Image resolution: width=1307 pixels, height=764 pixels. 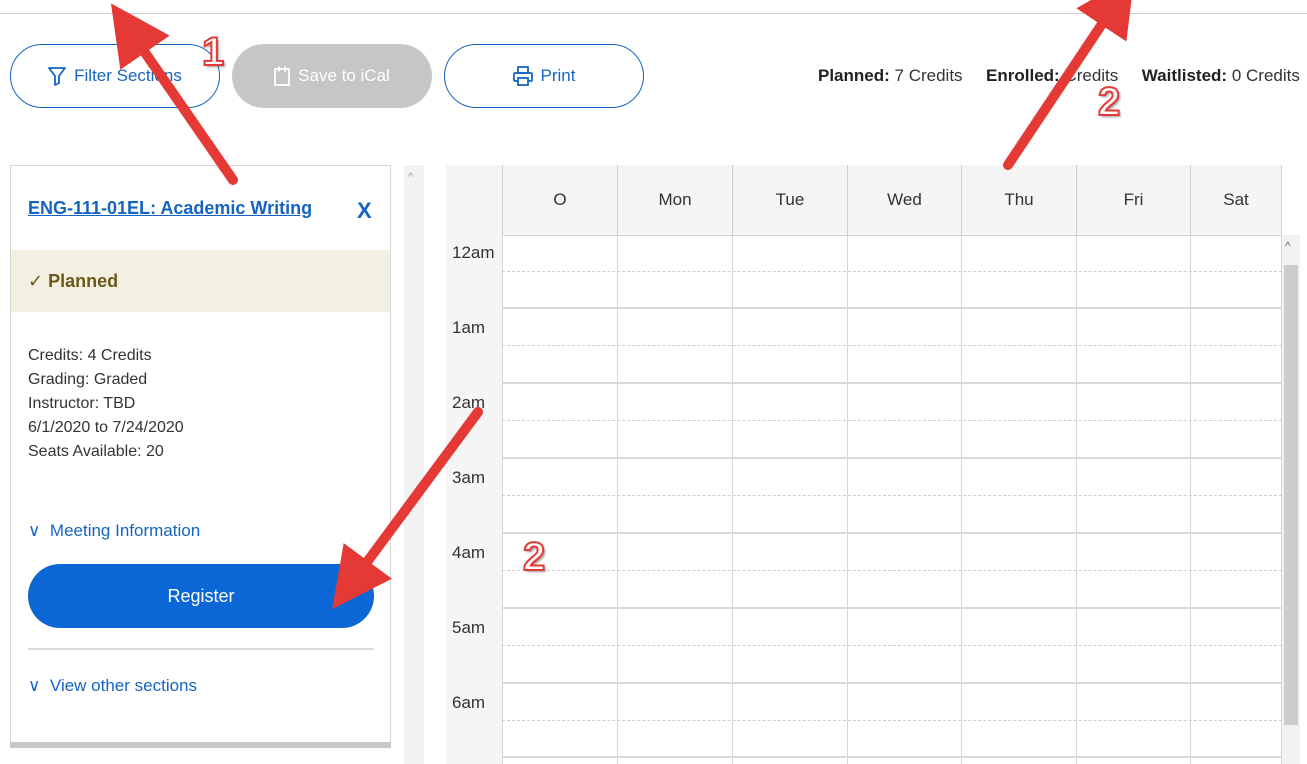 I want to click on time-label-12am: 12am, so click(x=473, y=252).